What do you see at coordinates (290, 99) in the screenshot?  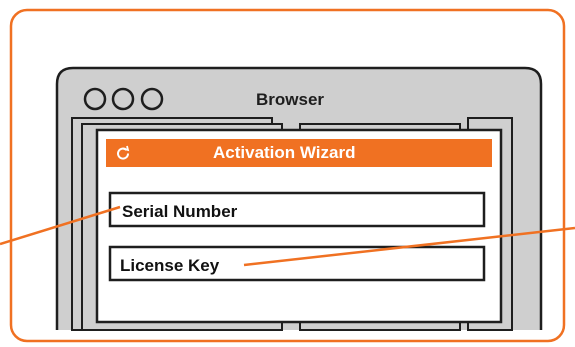 I see `browser-title: Browser` at bounding box center [290, 99].